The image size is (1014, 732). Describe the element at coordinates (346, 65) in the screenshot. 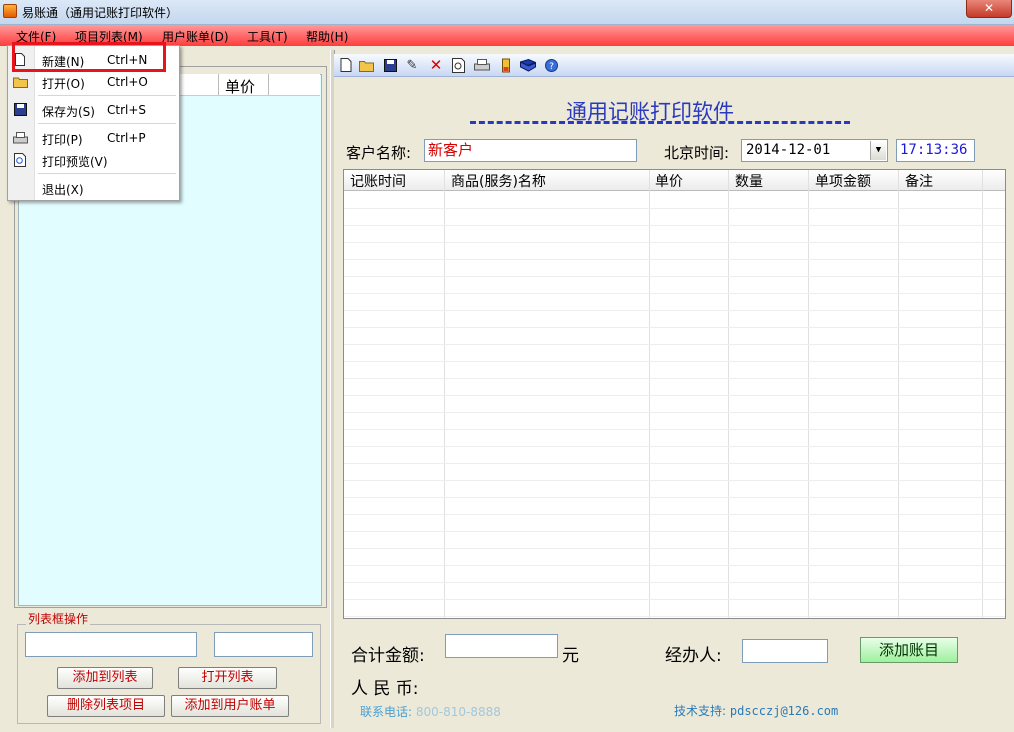

I see `new-icon` at that location.